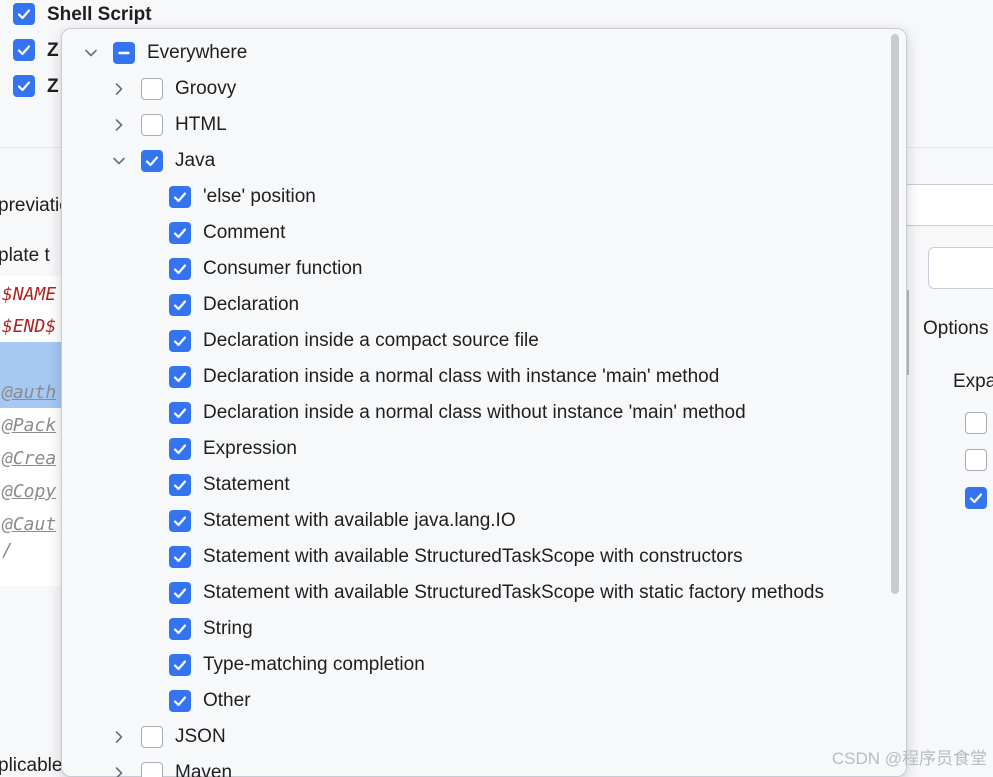 This screenshot has height=777, width=993. Describe the element at coordinates (476, 766) in the screenshot. I see `group-maven-row: Maven` at that location.